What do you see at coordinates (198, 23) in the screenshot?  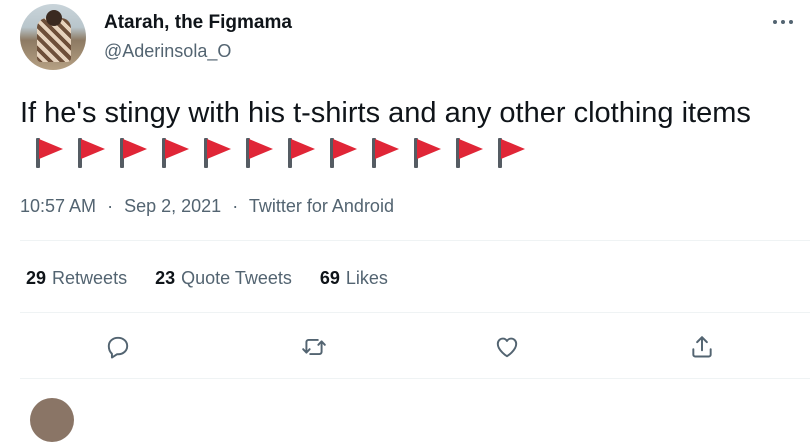 I see `author-name: Atarah, the Figmama` at bounding box center [198, 23].